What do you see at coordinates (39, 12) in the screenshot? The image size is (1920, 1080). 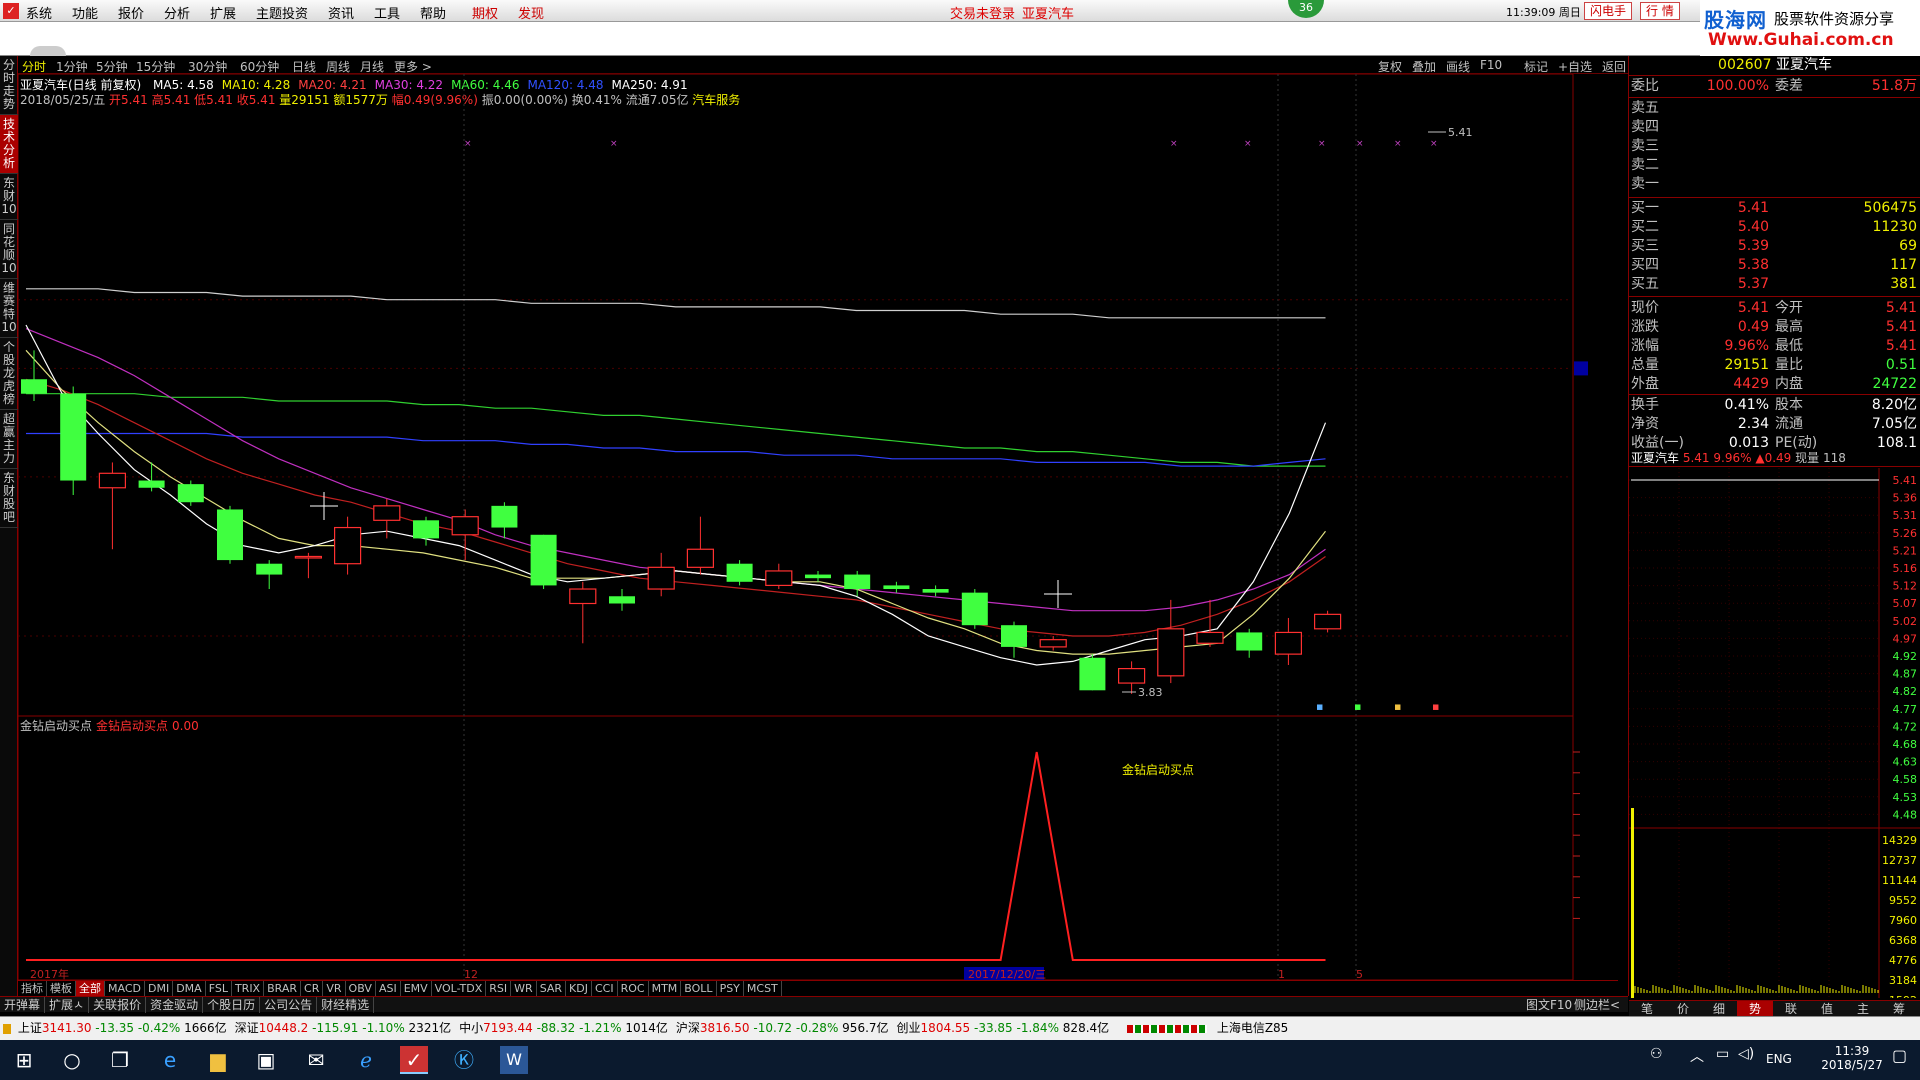 I see `menu-item-0: 系统` at bounding box center [39, 12].